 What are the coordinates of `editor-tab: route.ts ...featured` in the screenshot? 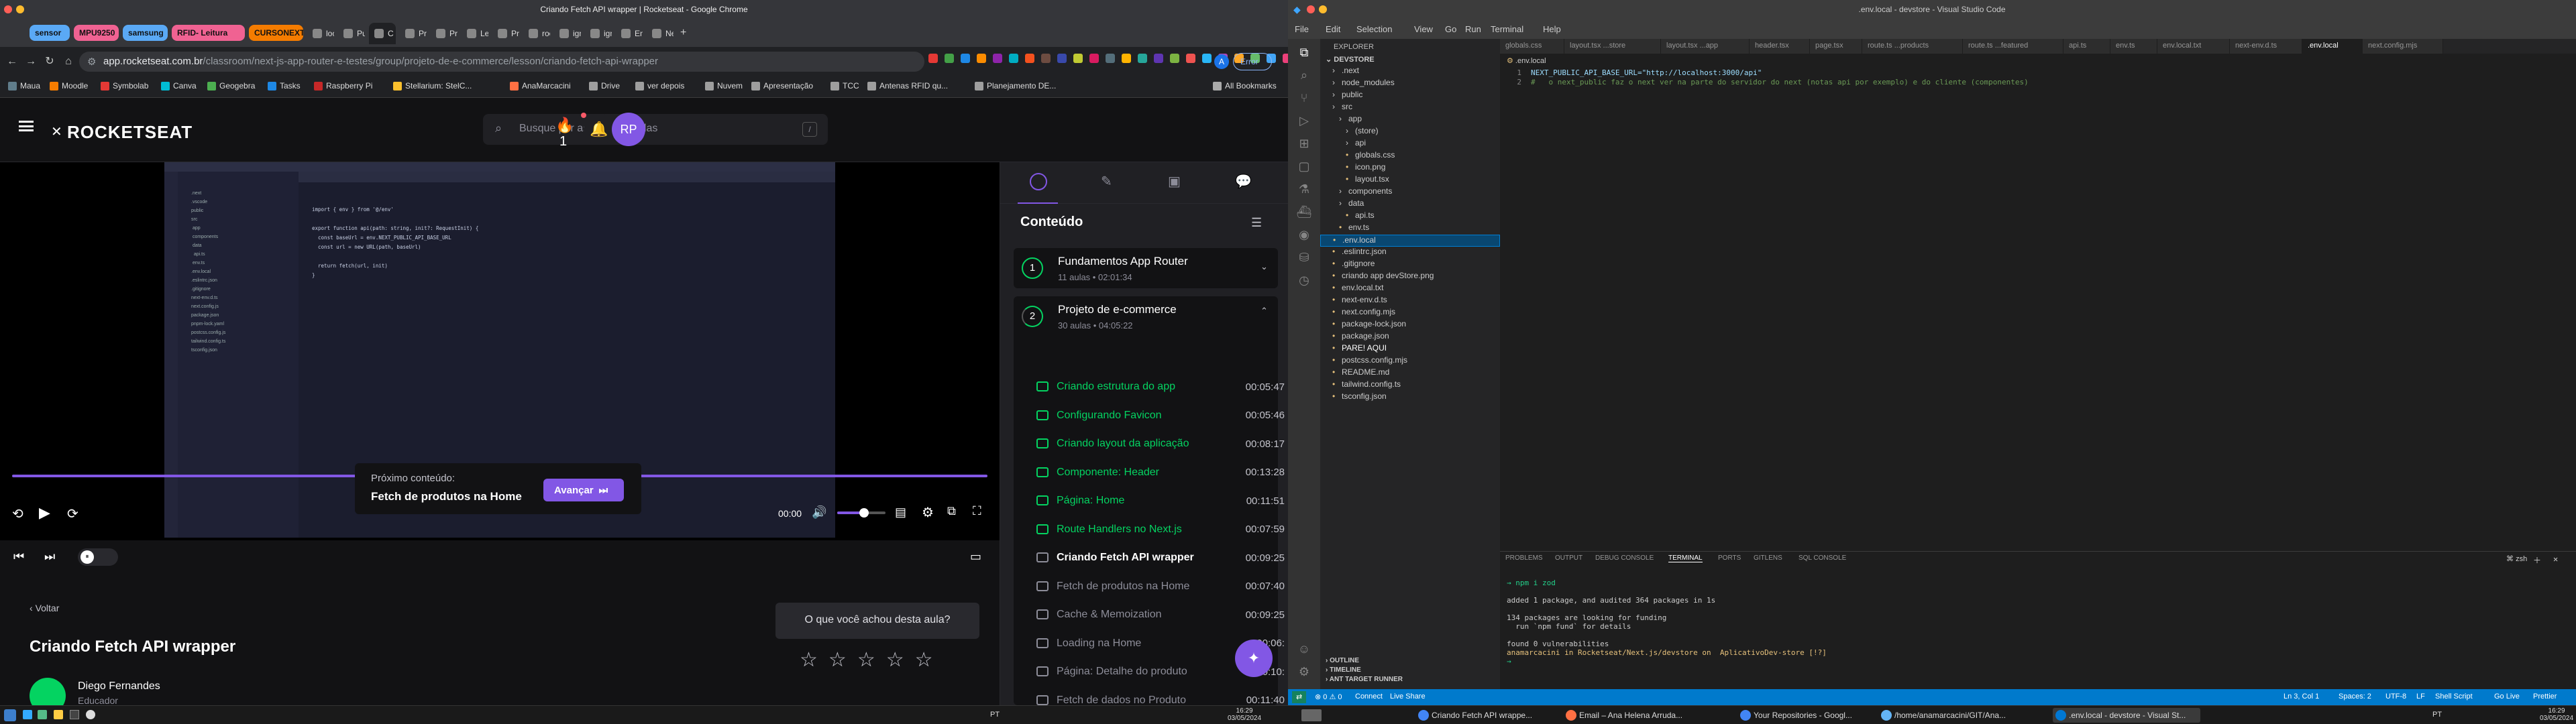 It's located at (2013, 46).